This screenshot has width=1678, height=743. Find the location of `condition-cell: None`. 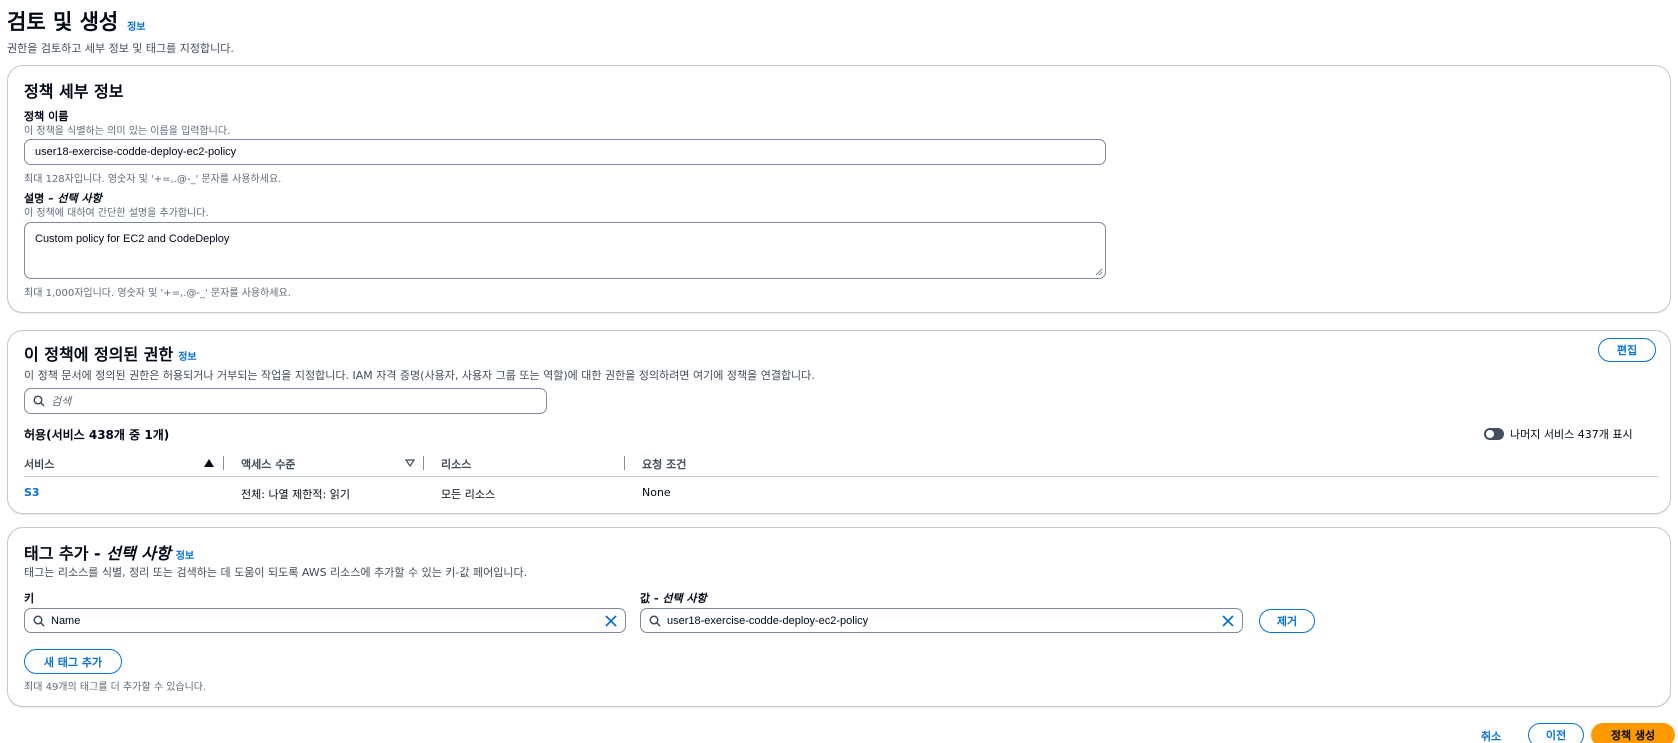

condition-cell: None is located at coordinates (656, 492).